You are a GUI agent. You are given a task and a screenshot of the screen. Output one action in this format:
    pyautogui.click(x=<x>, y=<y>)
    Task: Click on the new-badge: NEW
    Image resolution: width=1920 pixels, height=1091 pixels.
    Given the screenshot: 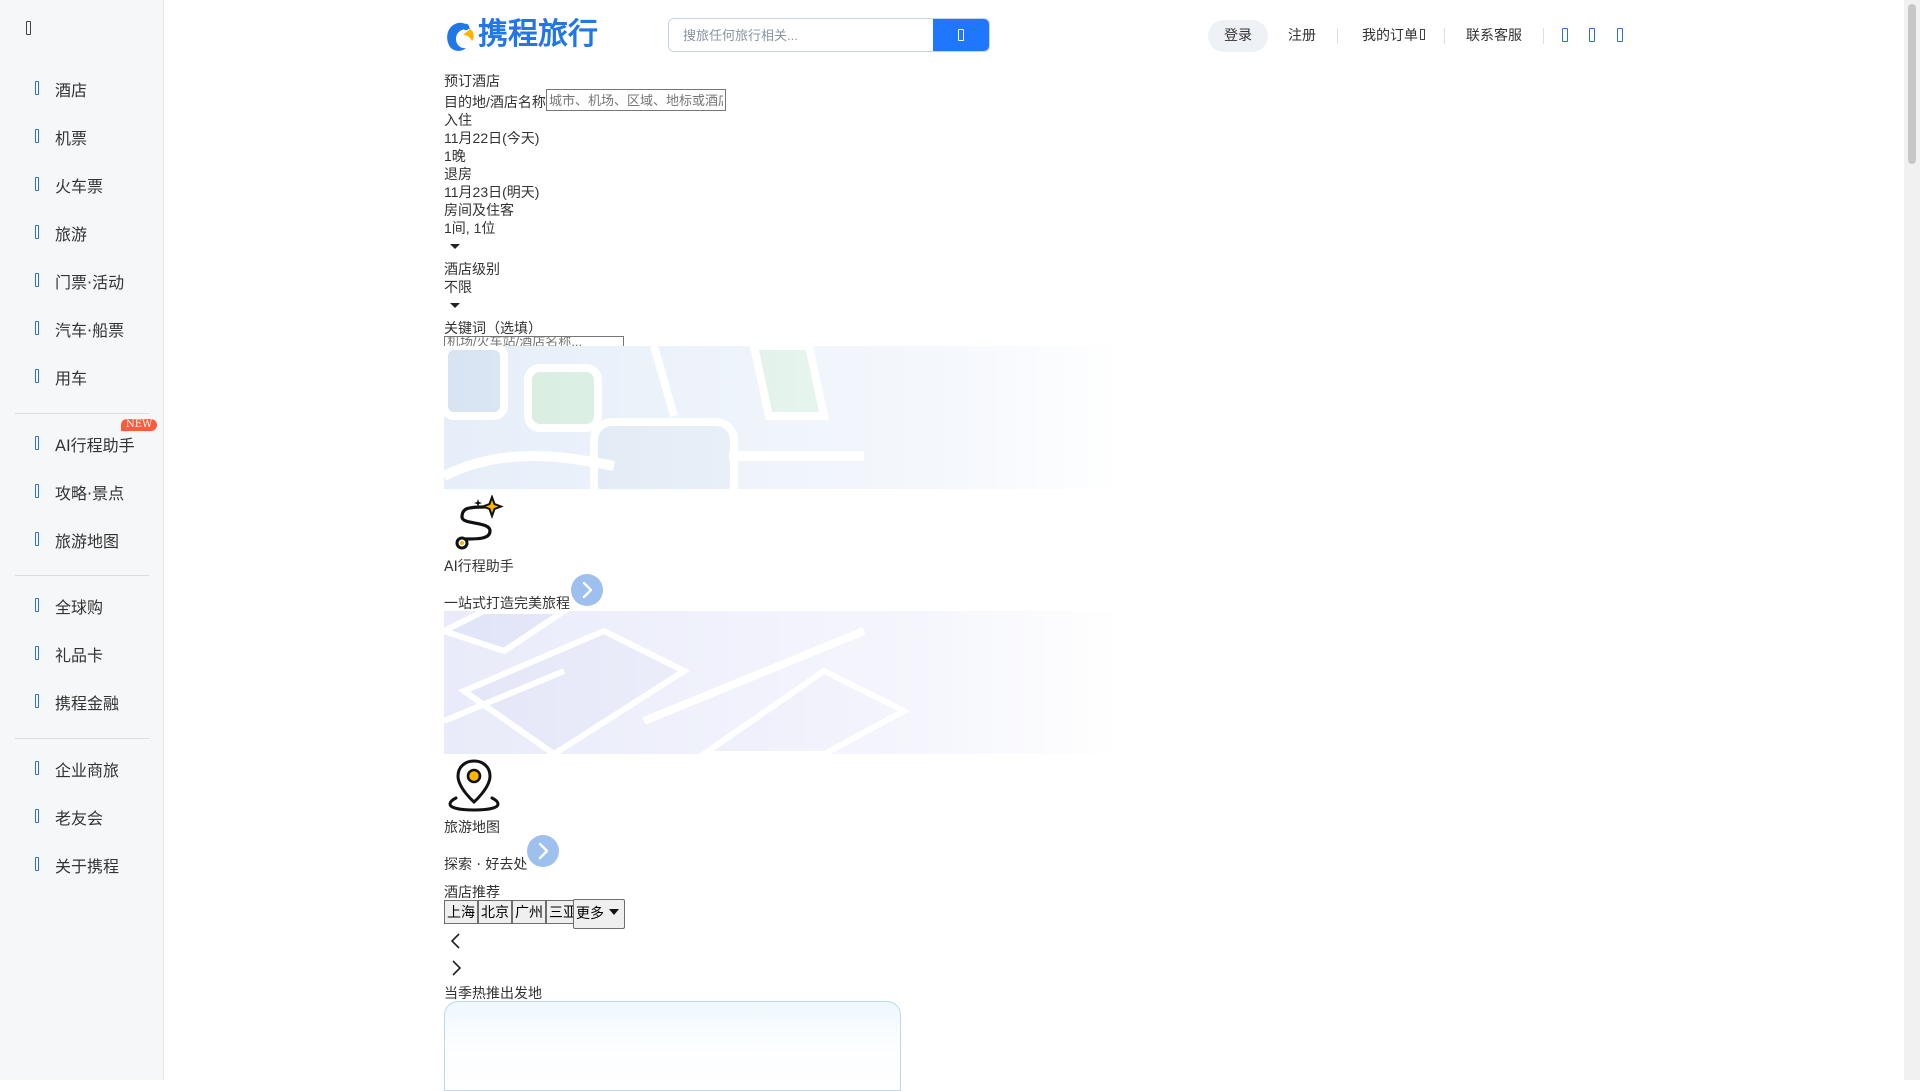 What is the action you would take?
    pyautogui.click(x=139, y=425)
    